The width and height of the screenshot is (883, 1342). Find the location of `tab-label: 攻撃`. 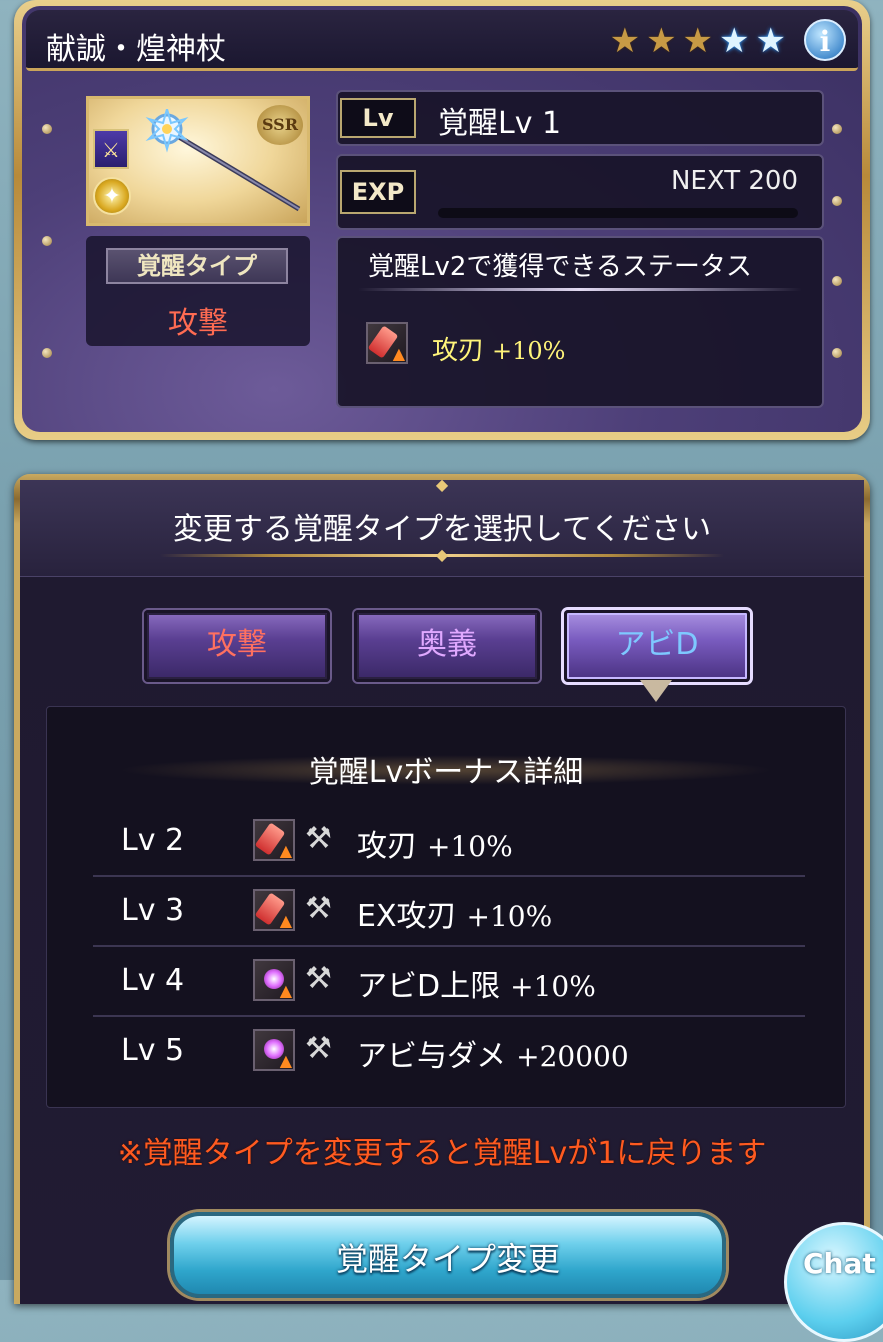

tab-label: 攻撃 is located at coordinates (237, 644).